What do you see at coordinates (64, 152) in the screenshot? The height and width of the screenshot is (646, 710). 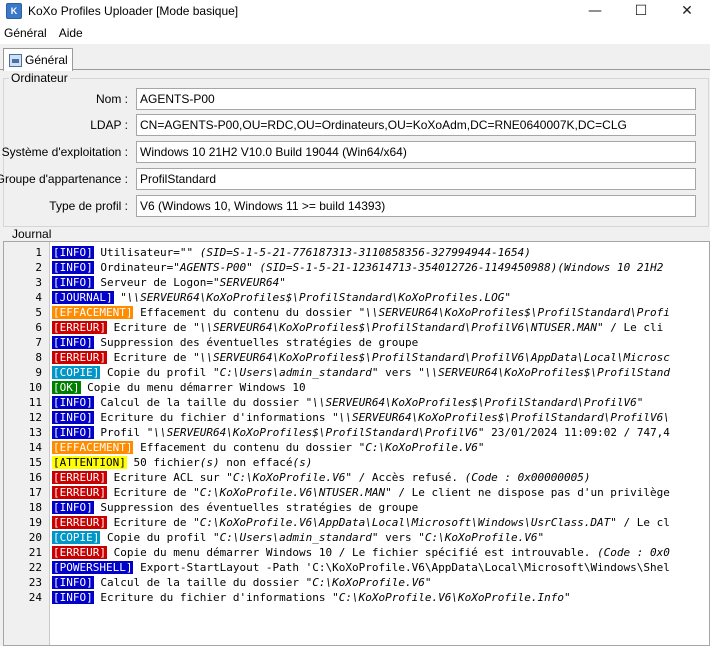 I see `os-label: Système d'exploitation :` at bounding box center [64, 152].